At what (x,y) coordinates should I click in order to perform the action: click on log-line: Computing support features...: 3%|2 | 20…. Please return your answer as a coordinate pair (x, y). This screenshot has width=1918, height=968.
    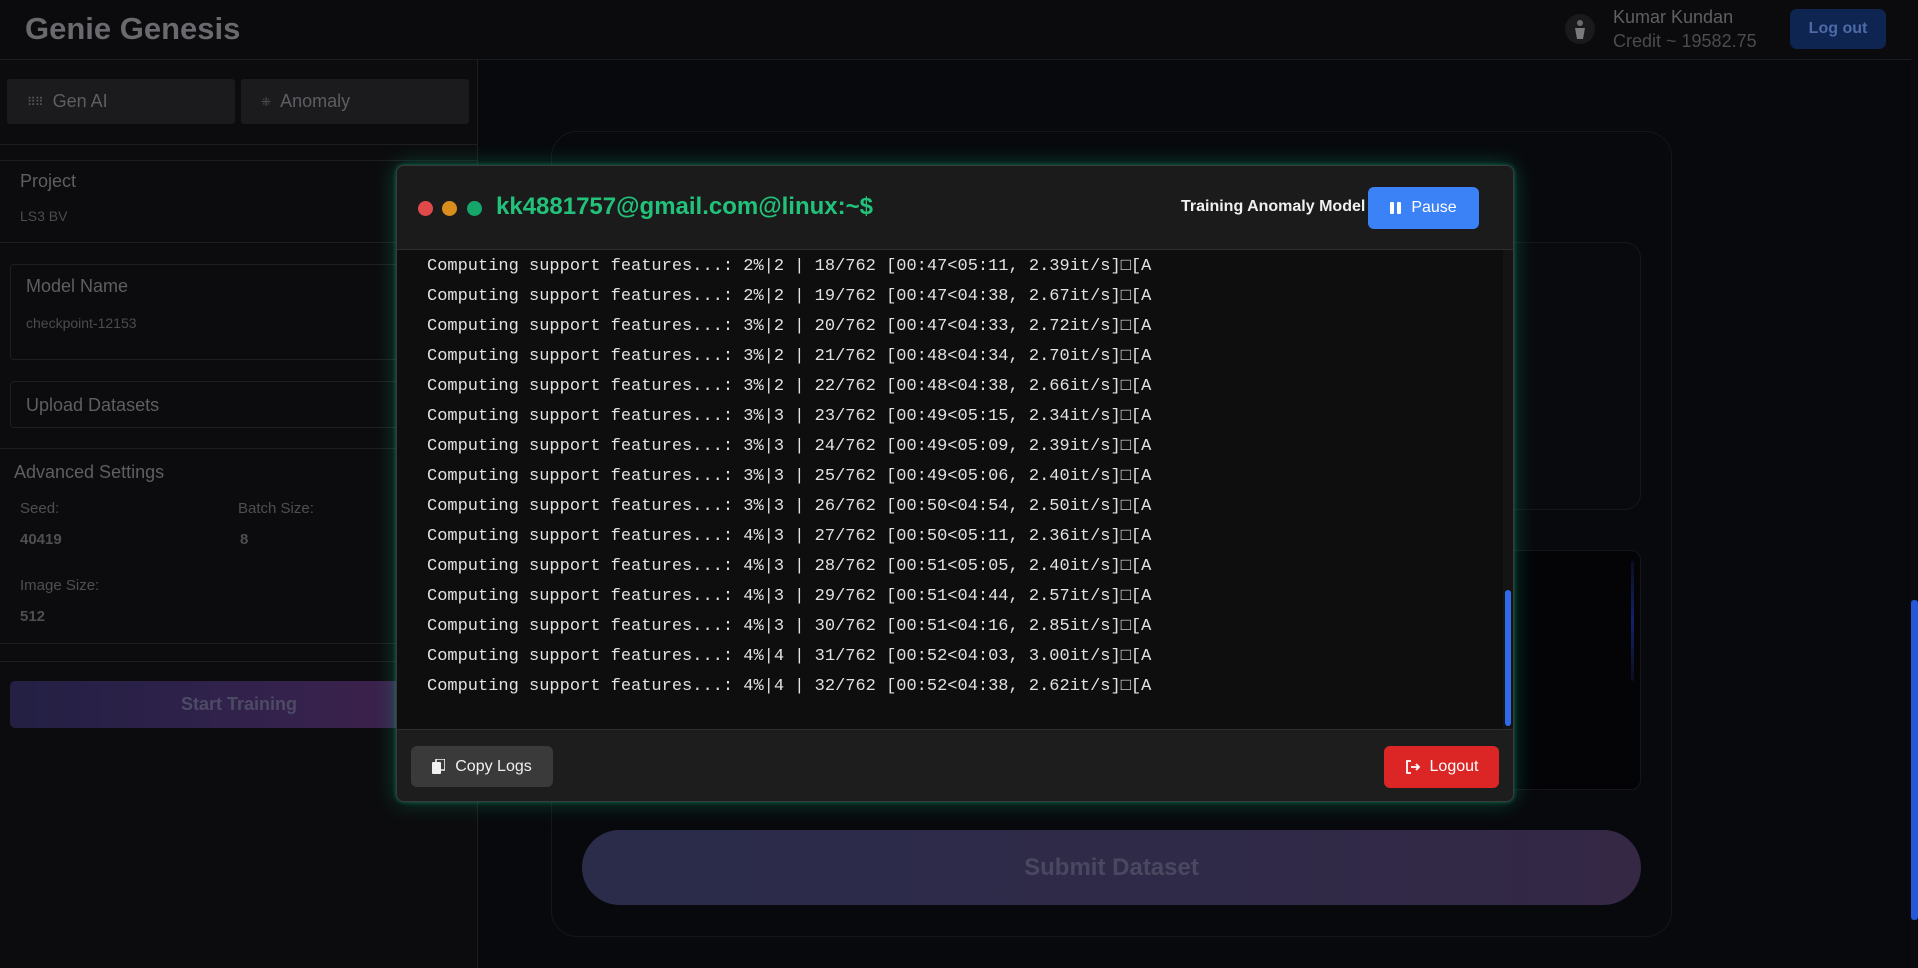
    Looking at the image, I should click on (789, 326).